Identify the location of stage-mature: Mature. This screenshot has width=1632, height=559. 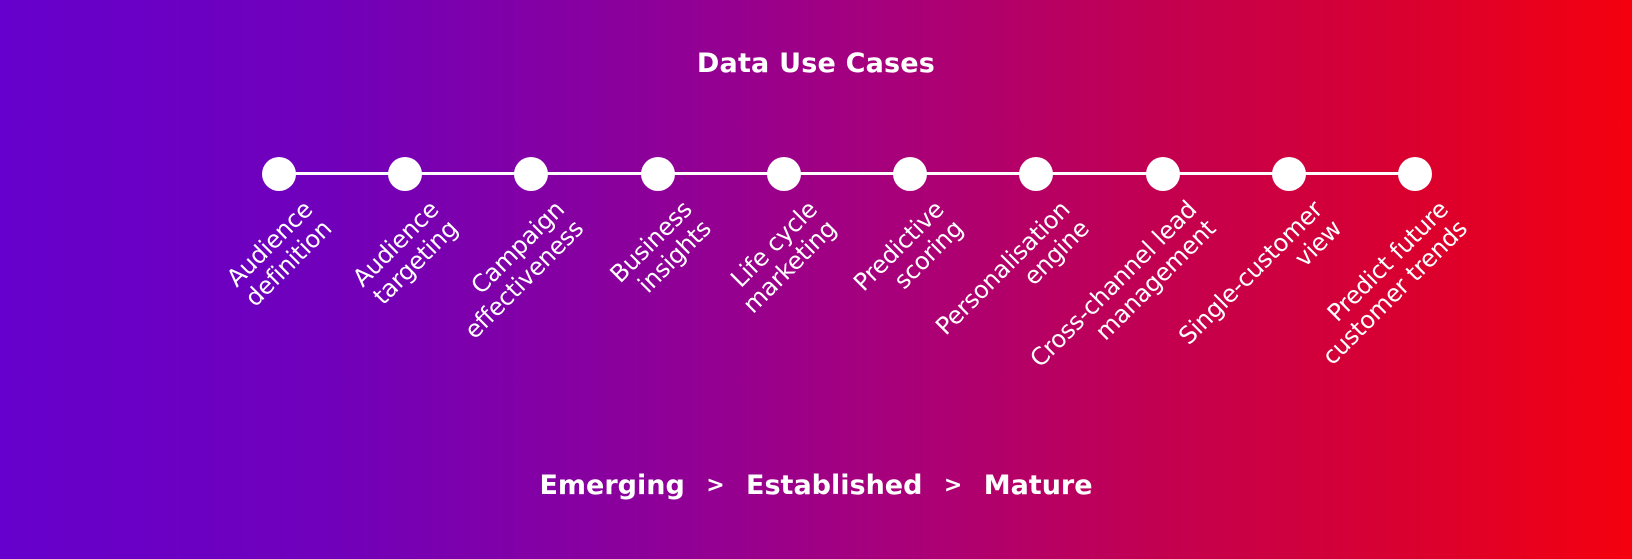
(1038, 485).